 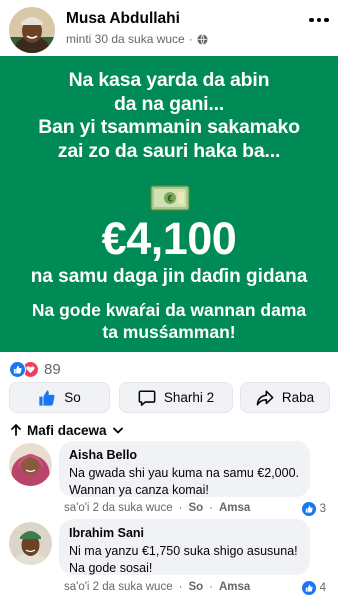 I want to click on banknote-icon: €, so click(x=170, y=198).